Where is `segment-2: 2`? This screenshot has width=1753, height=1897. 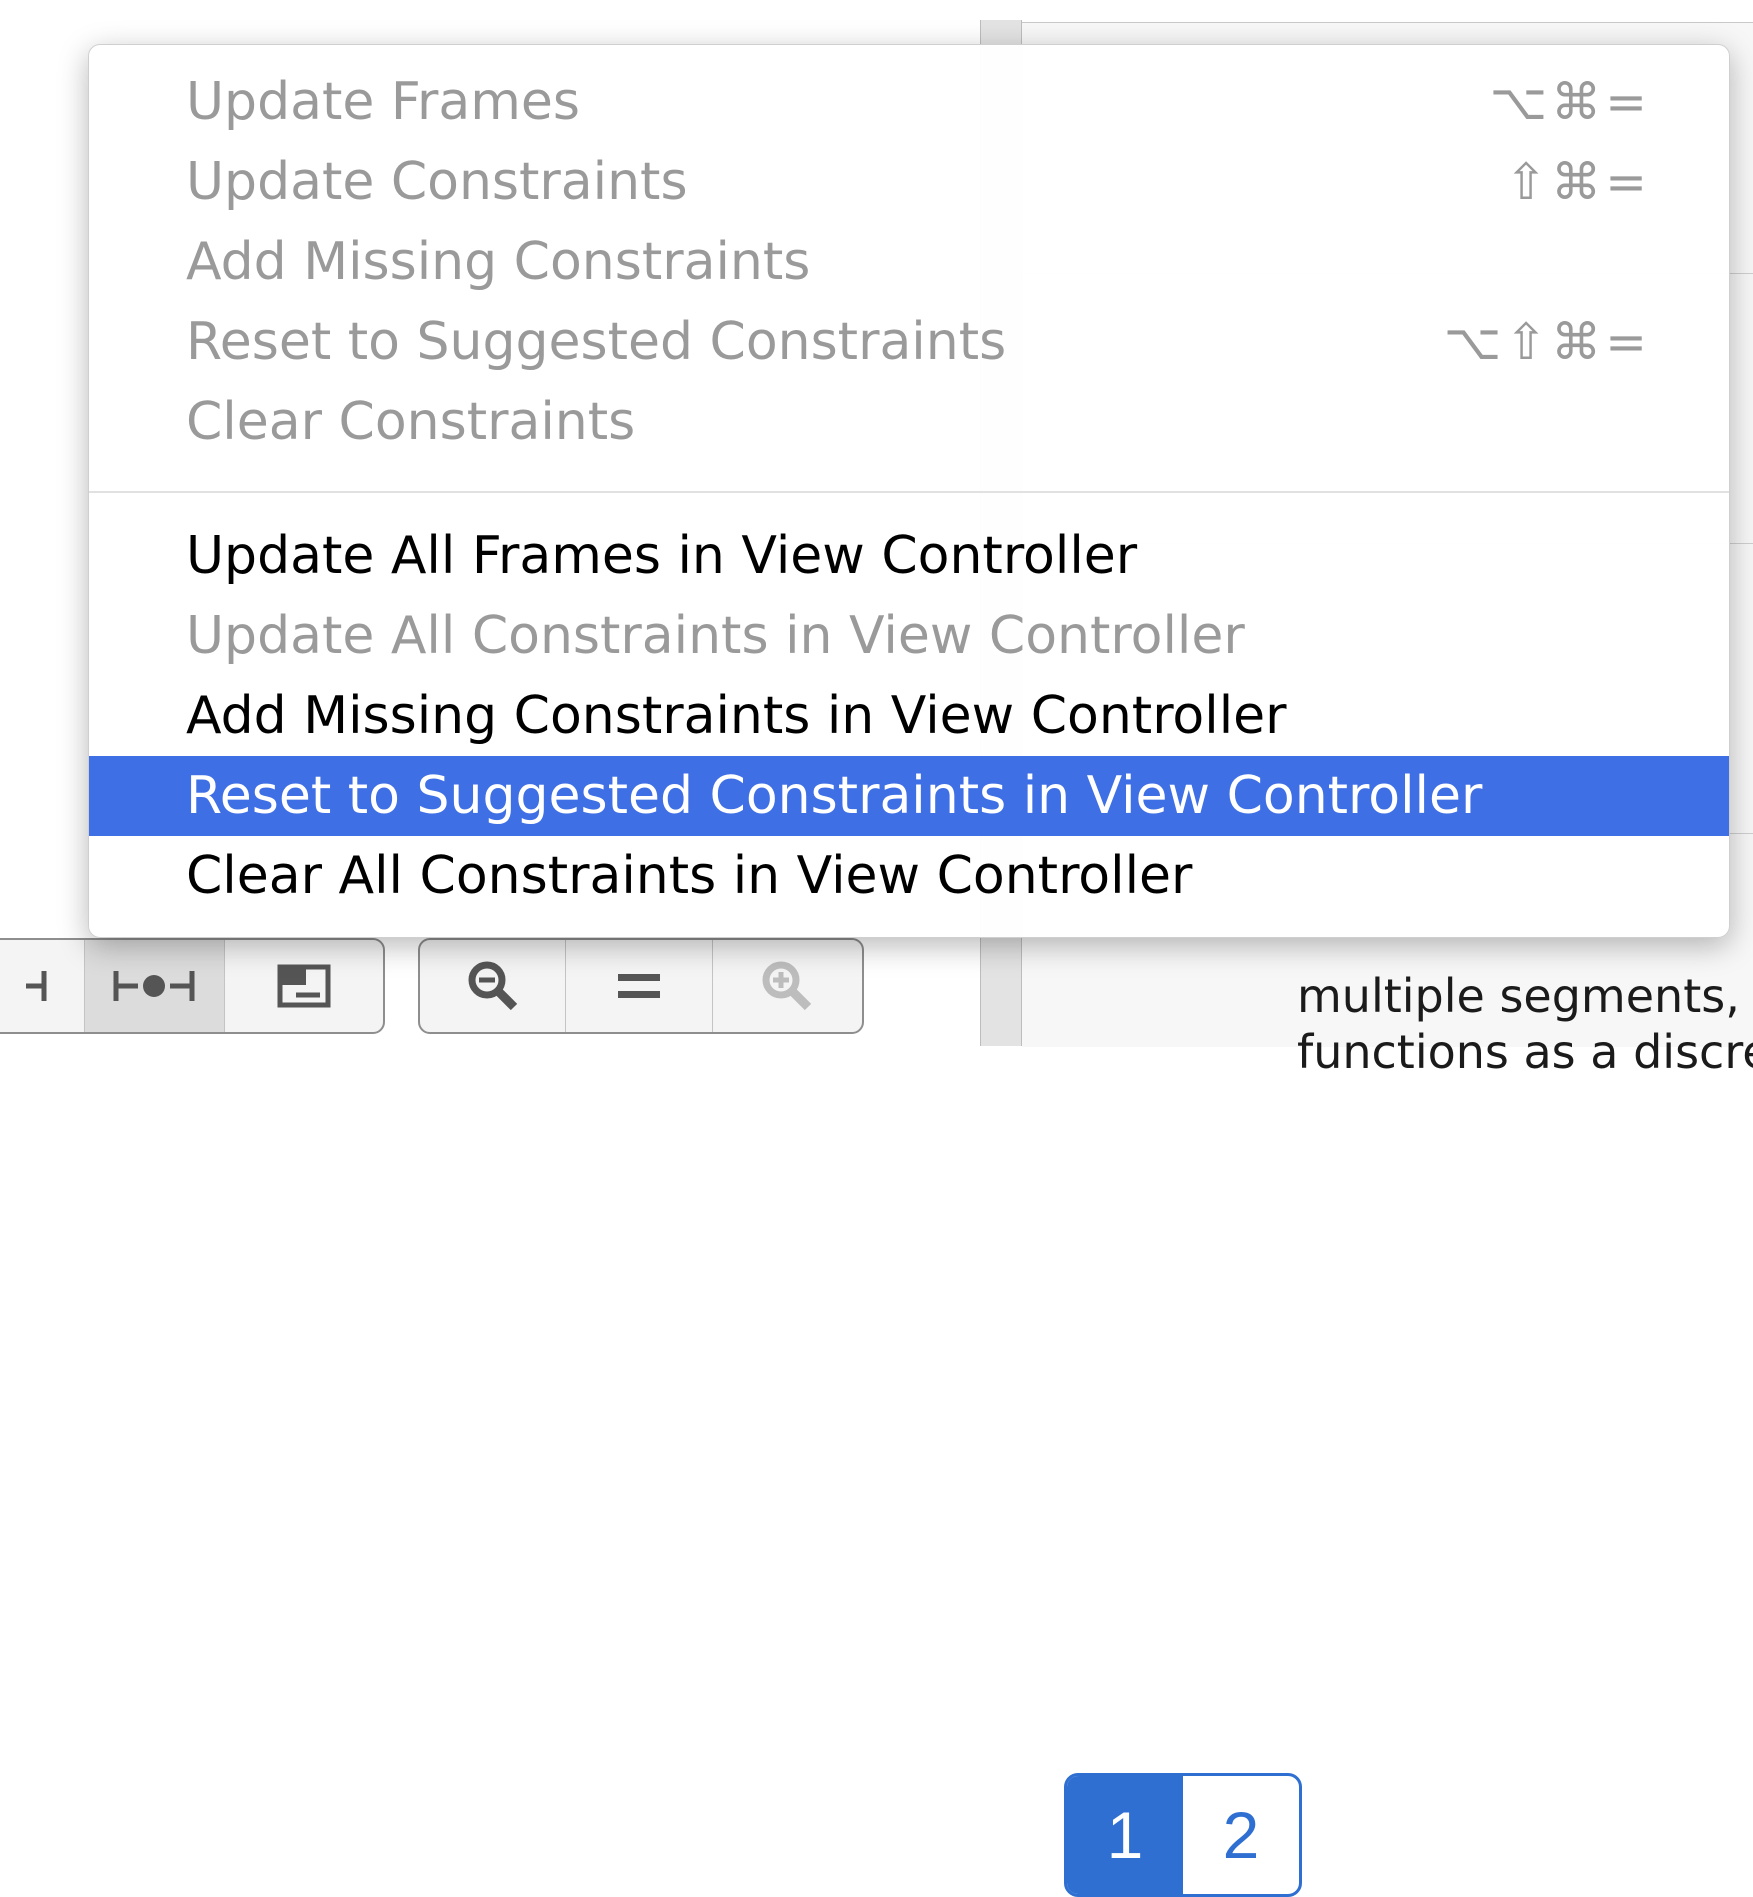
segment-2: 2 is located at coordinates (1241, 1835).